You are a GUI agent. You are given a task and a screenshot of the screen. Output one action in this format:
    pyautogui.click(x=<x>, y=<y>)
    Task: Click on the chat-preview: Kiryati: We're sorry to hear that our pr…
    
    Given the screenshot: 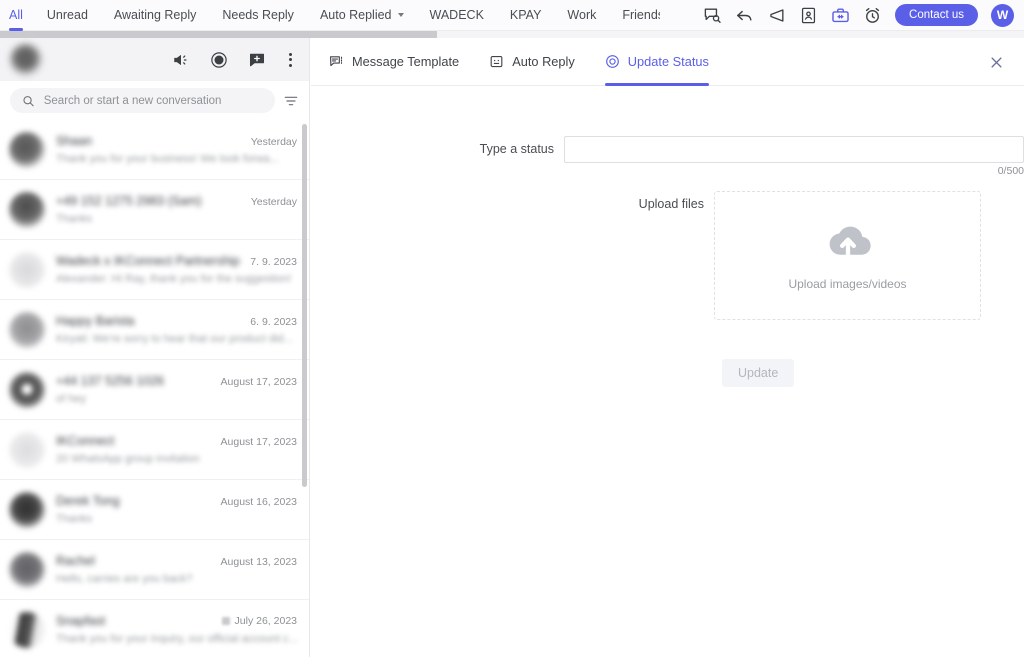 What is the action you would take?
    pyautogui.click(x=174, y=339)
    